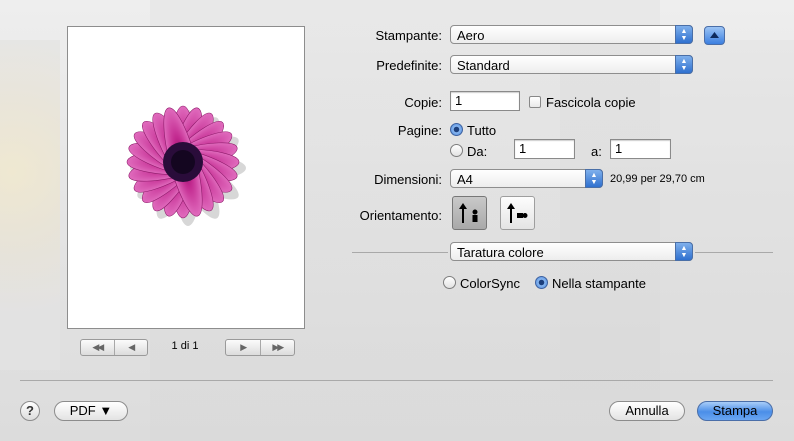  Describe the element at coordinates (735, 411) in the screenshot. I see `print-button: Stampa` at that location.